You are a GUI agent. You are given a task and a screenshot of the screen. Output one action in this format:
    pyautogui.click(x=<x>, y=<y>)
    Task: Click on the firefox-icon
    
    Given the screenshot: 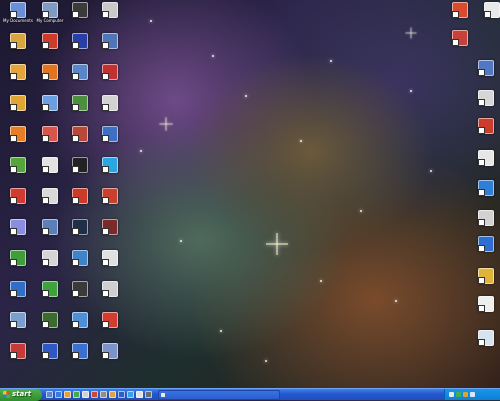 What is the action you would take?
    pyautogui.click(x=50, y=80)
    